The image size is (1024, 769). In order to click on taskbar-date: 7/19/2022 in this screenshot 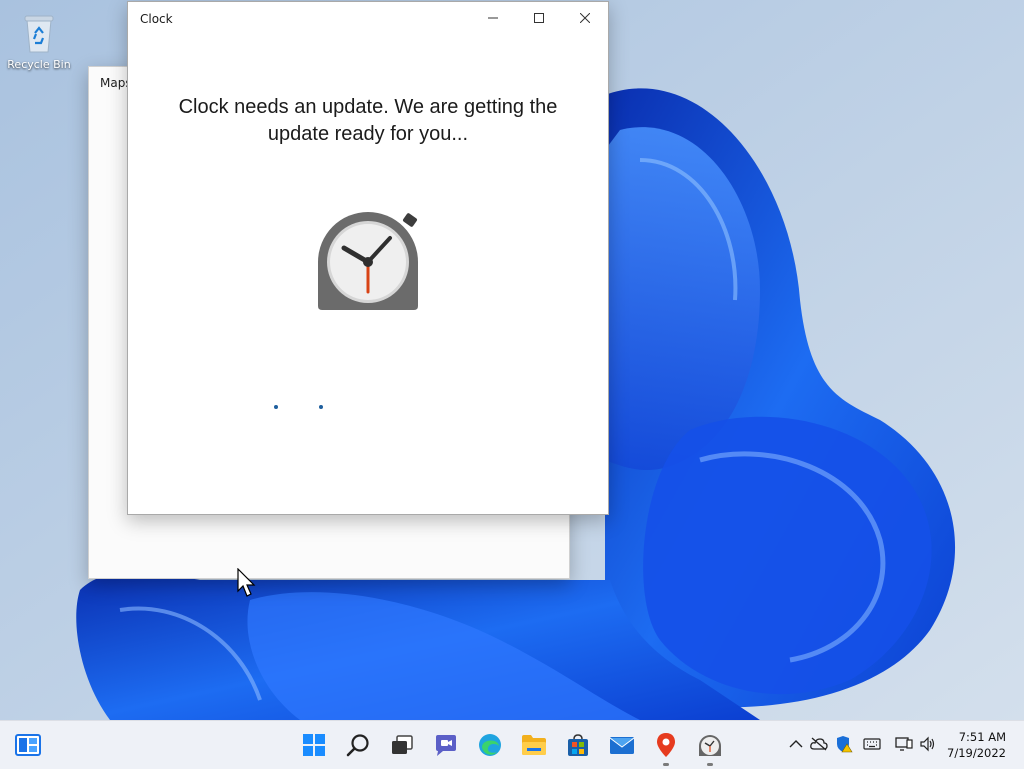, I will do `click(976, 753)`.